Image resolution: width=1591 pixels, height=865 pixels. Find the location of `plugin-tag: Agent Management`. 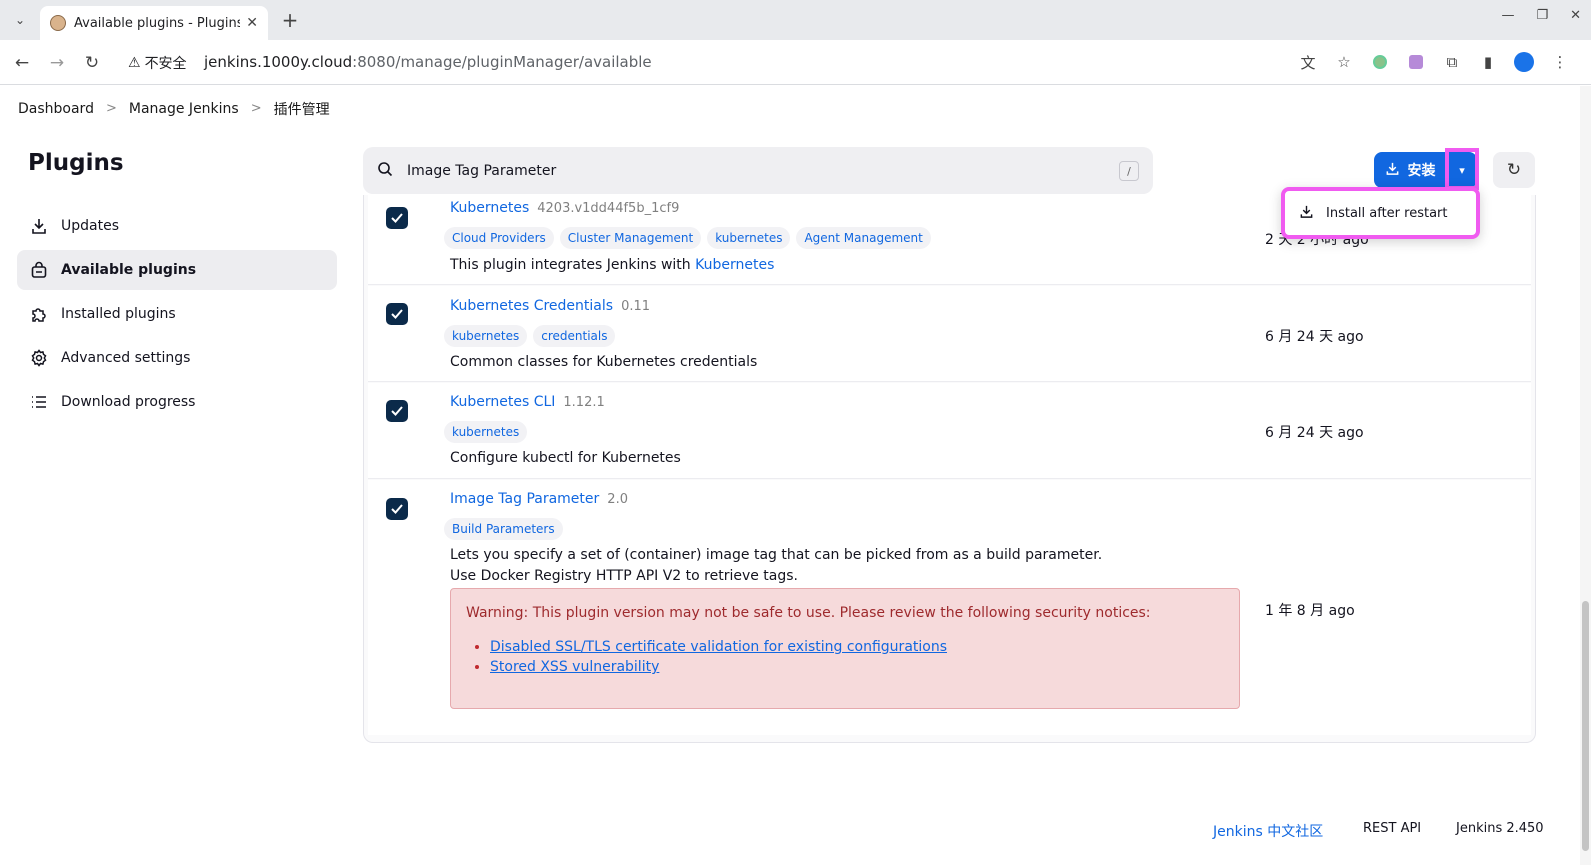

plugin-tag: Agent Management is located at coordinates (863, 238).